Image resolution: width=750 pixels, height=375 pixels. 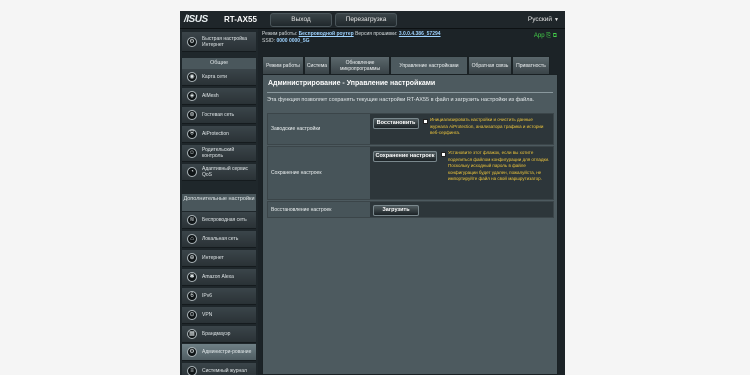 What do you see at coordinates (443, 154) in the screenshot?
I see `share-config-checkbox` at bounding box center [443, 154].